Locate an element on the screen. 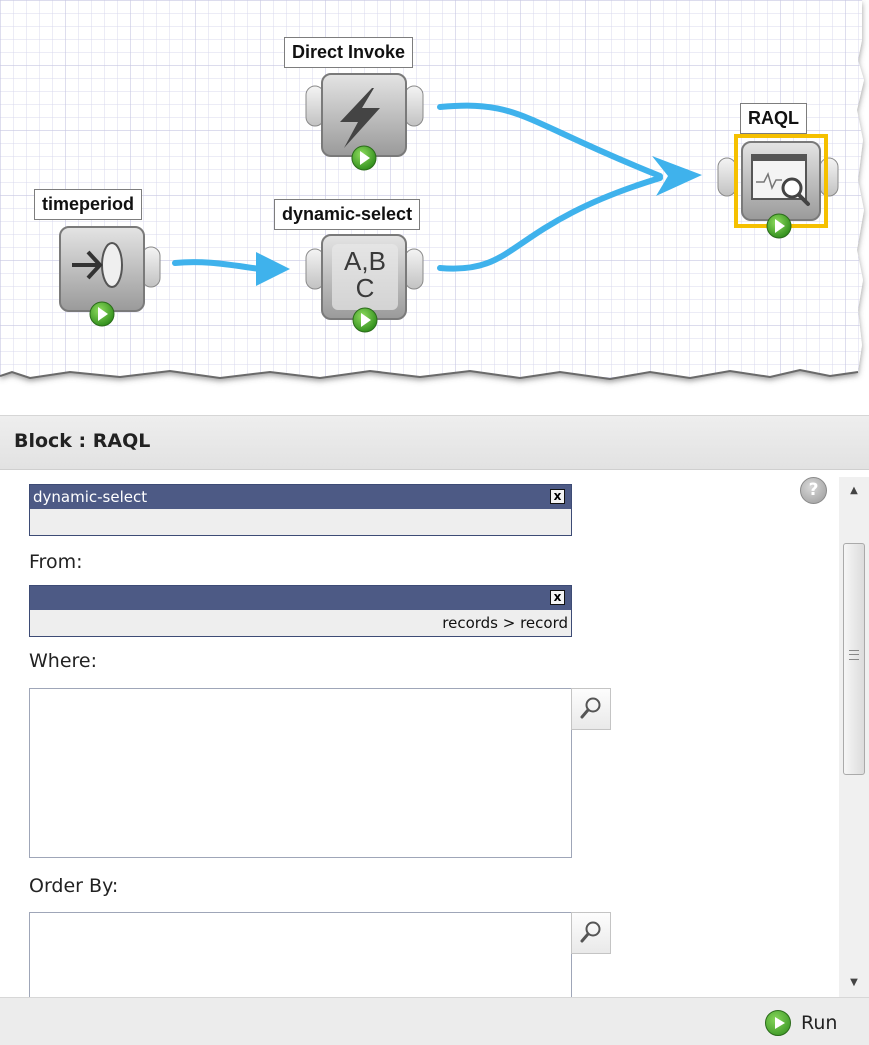 The width and height of the screenshot is (869, 1045). from-label: From: is located at coordinates (56, 562).